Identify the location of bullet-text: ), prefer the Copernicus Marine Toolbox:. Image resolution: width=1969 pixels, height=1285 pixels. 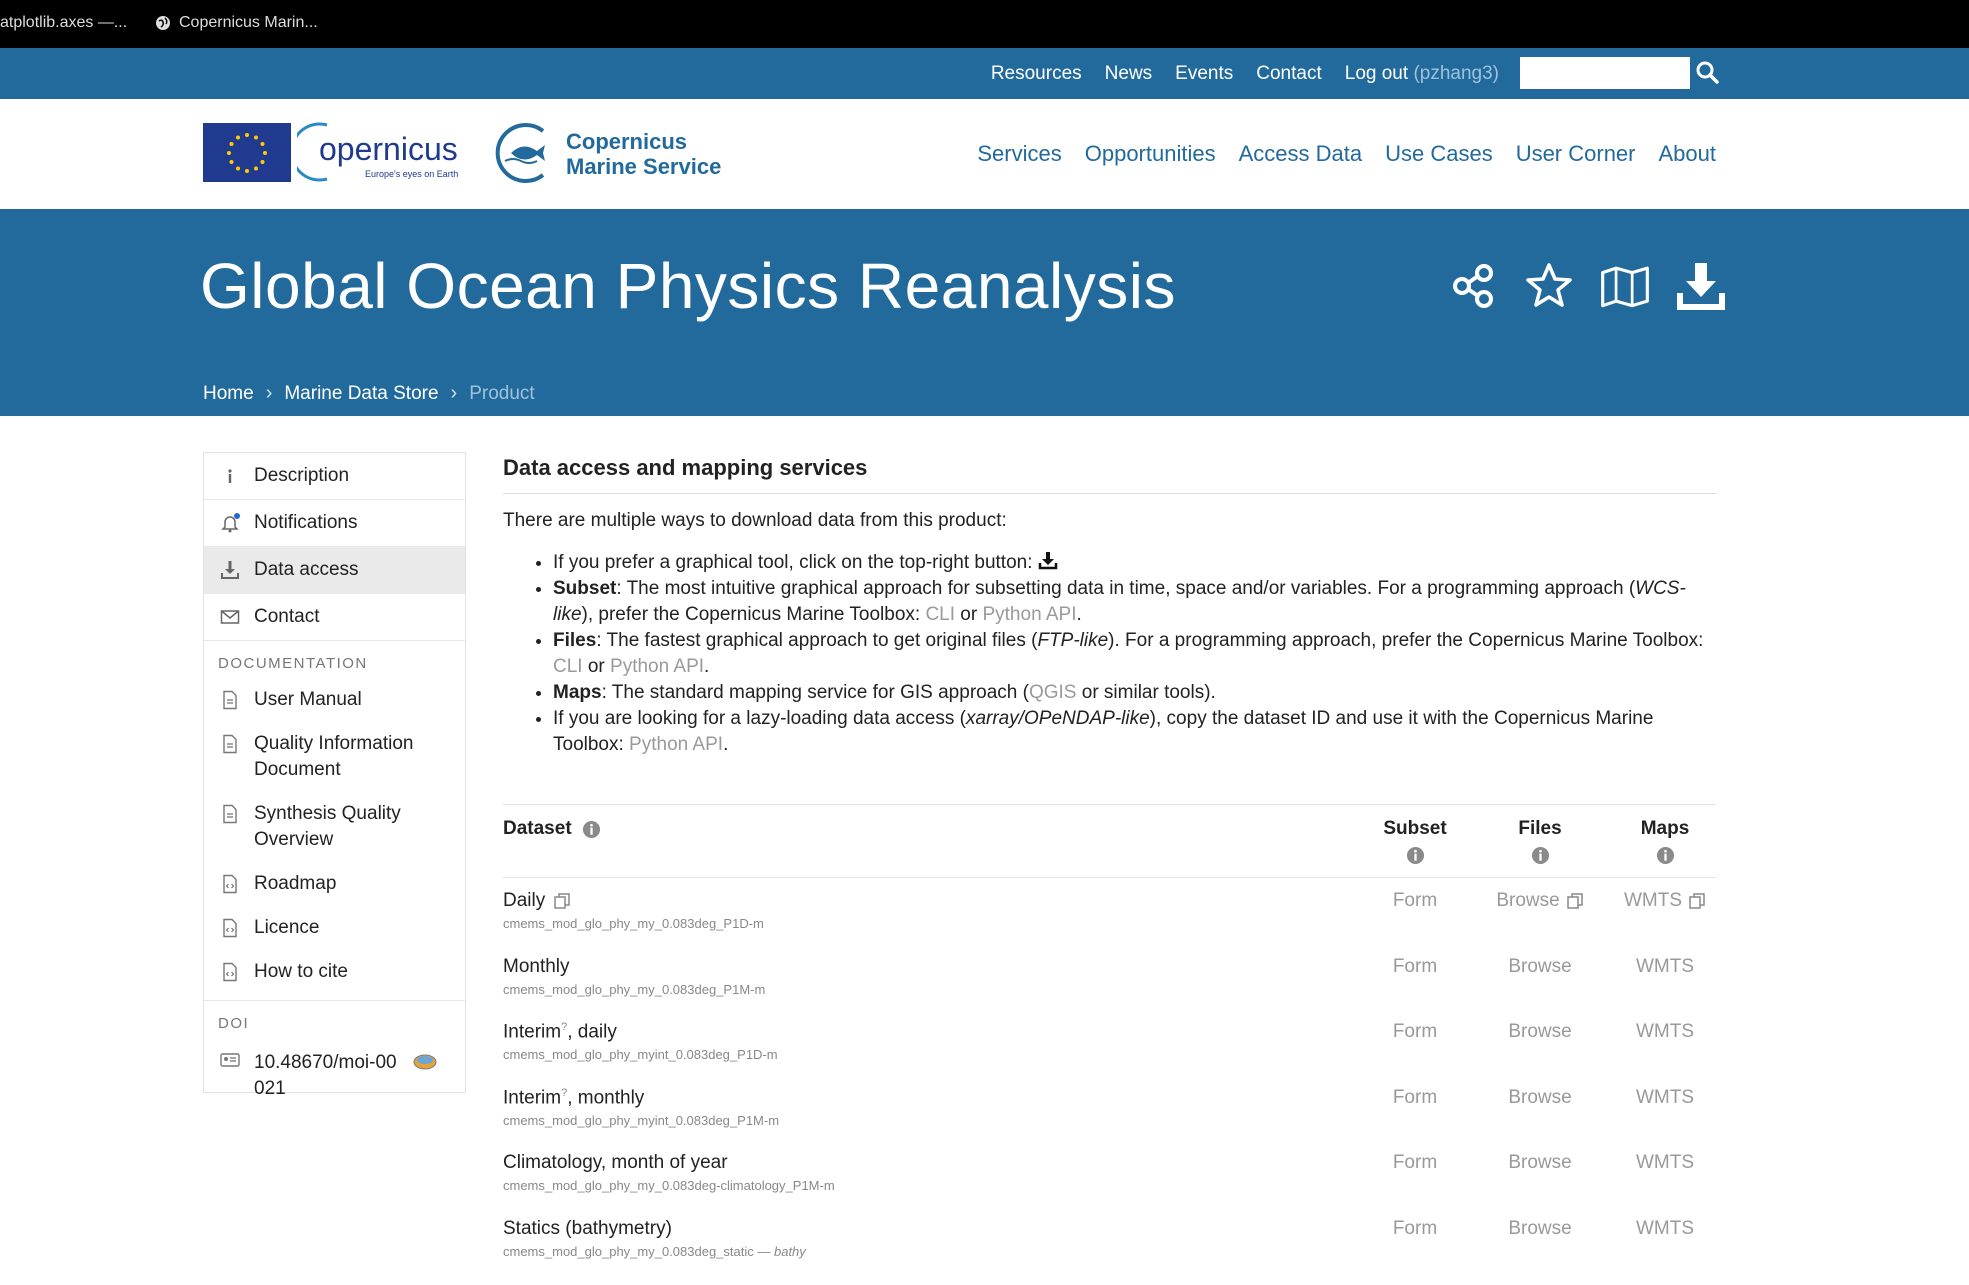
(753, 614).